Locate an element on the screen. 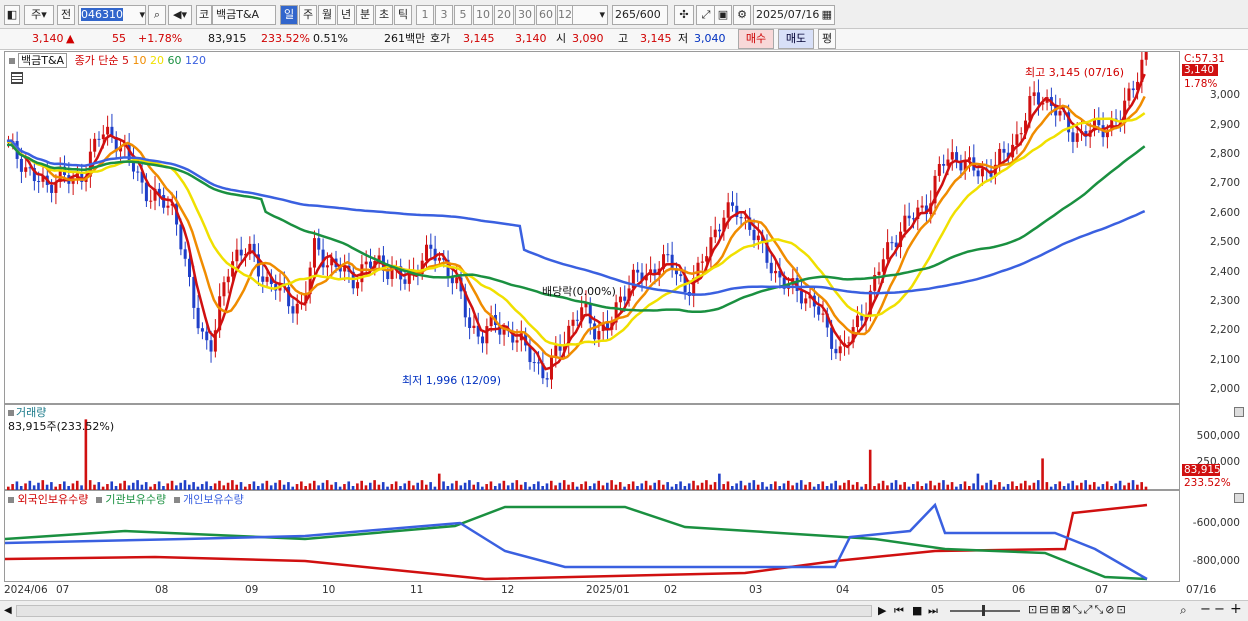 This screenshot has width=1248, height=621. price-tick-10: 2,000 is located at coordinates (1224, 389).